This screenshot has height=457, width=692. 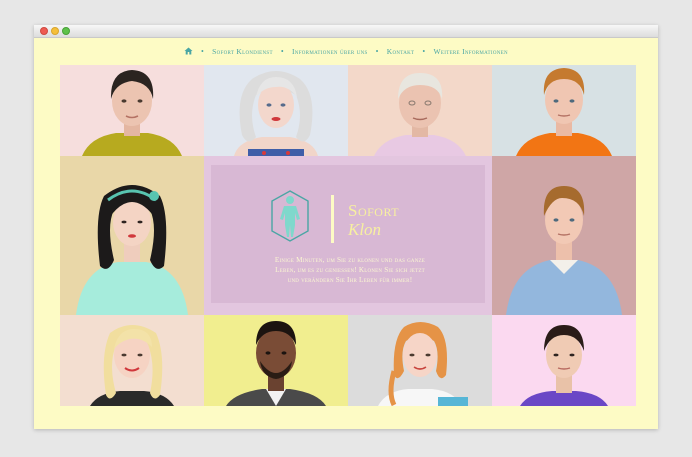 I want to click on close-window-button, so click(x=44, y=31).